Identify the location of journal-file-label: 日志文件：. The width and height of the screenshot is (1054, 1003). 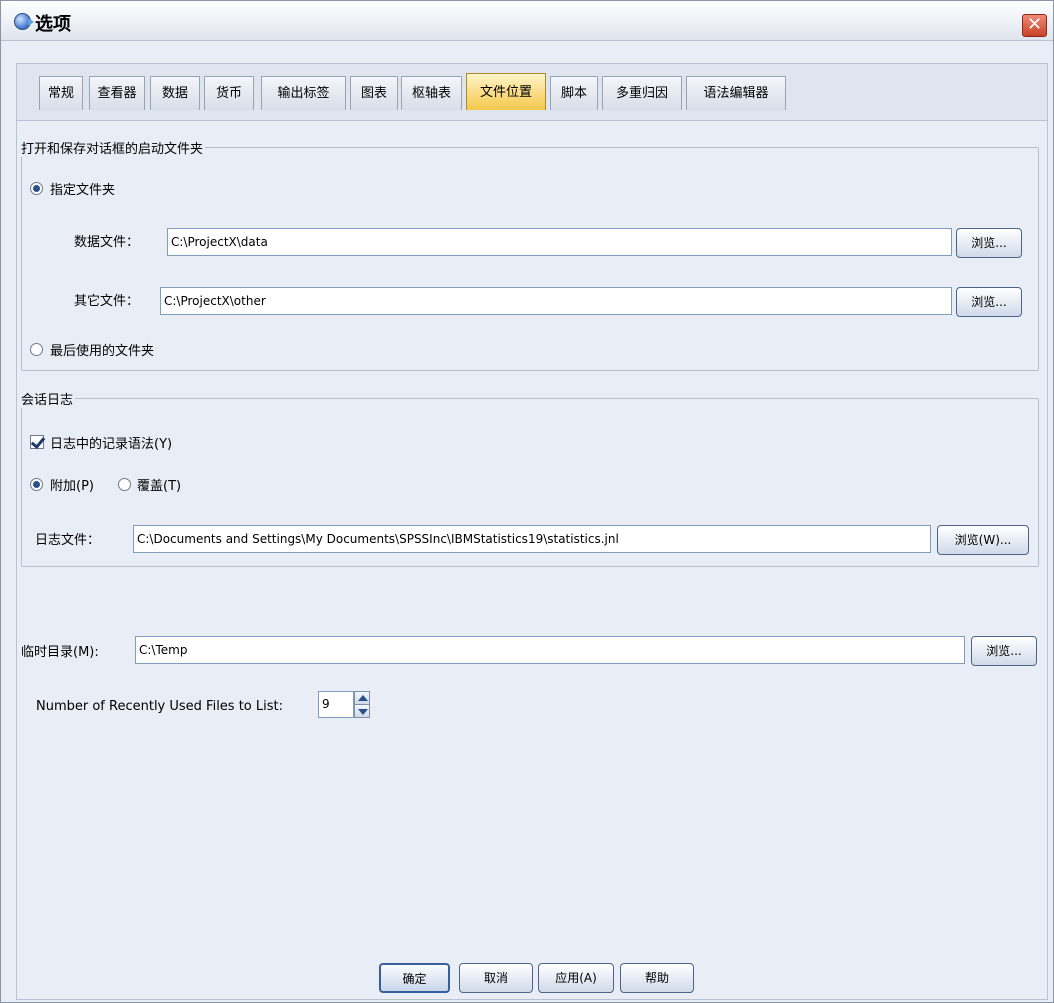
(68, 540).